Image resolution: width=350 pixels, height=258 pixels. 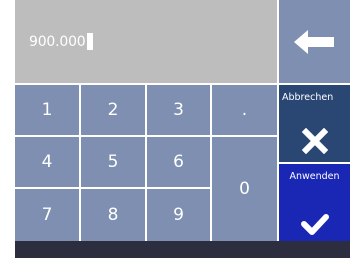 I want to click on key-7: 7, so click(x=47, y=215).